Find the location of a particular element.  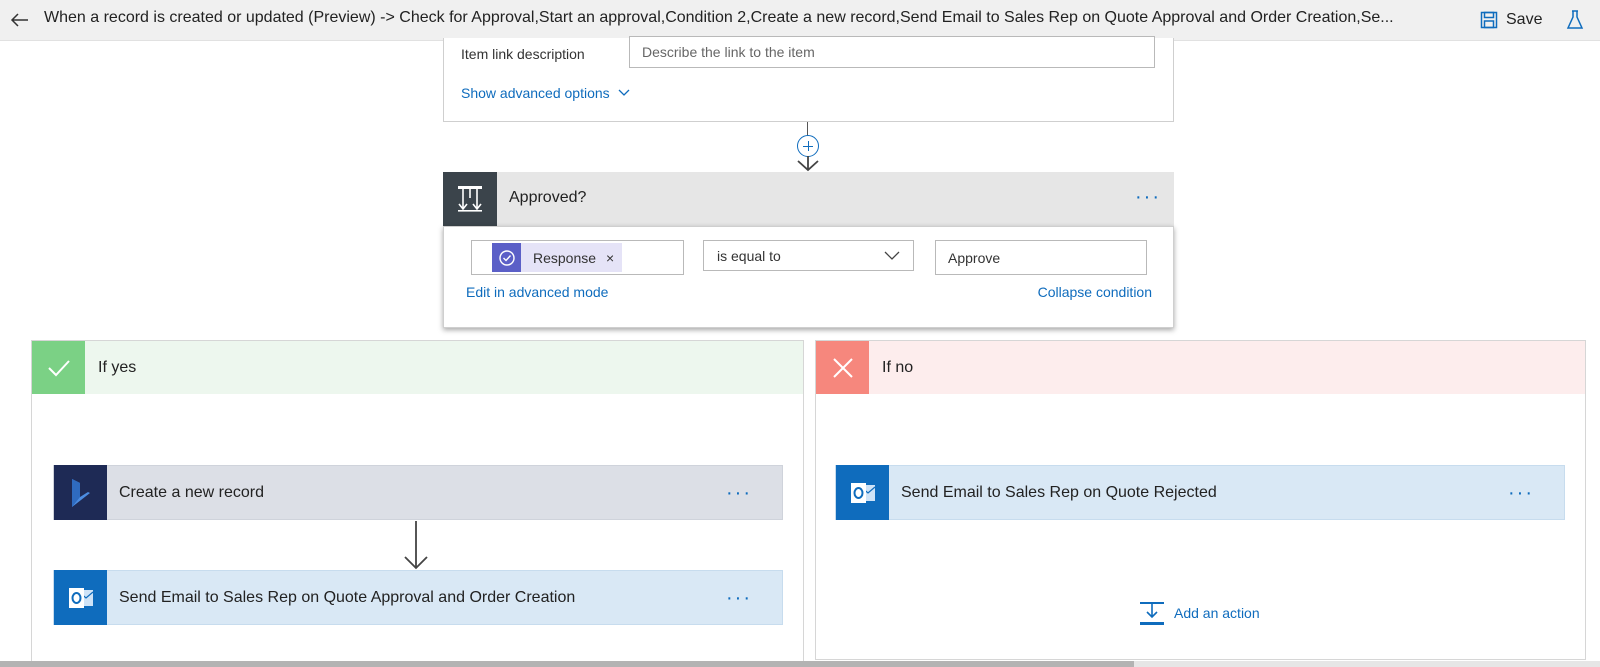

if-yes-header: If yes is located at coordinates (417, 367).